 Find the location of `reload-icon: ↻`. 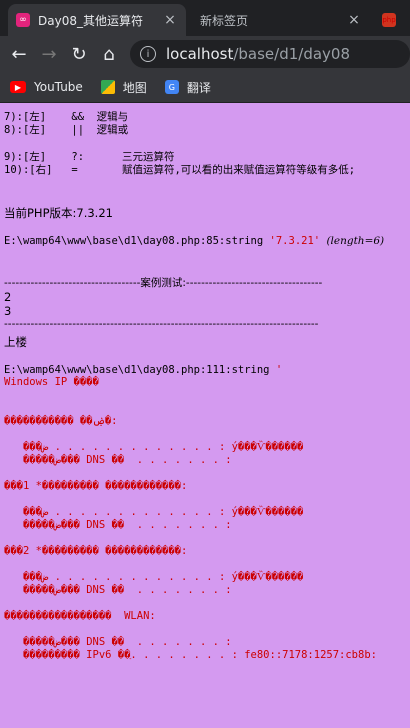

reload-icon: ↻ is located at coordinates (79, 54).